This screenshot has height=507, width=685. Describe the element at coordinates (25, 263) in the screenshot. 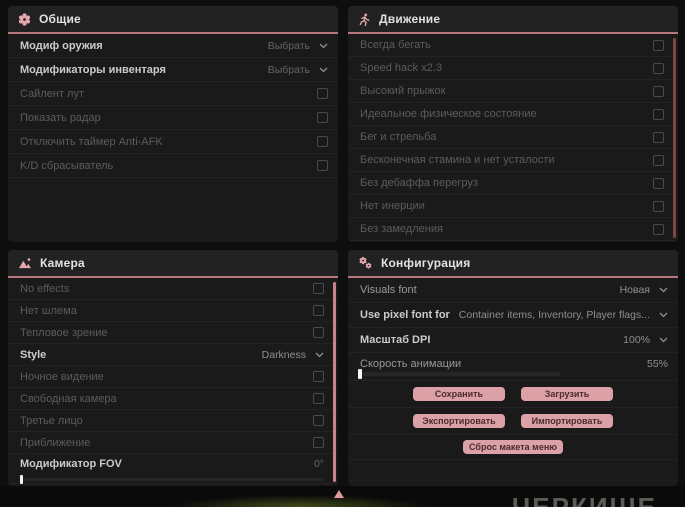

I see `image-icon` at that location.